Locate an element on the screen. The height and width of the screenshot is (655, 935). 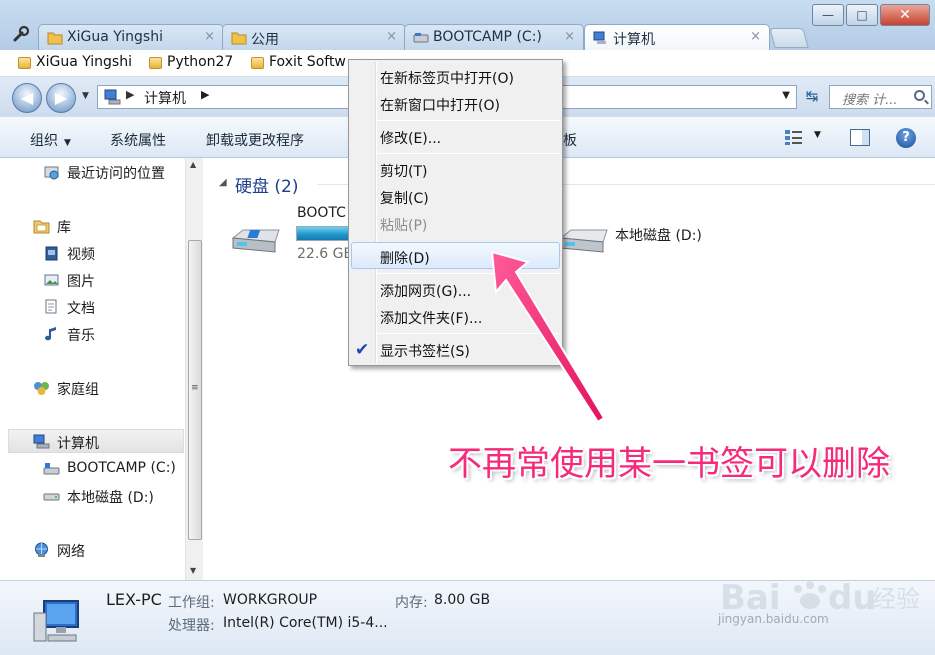
tab-computer: 计算机 × is located at coordinates (677, 37).